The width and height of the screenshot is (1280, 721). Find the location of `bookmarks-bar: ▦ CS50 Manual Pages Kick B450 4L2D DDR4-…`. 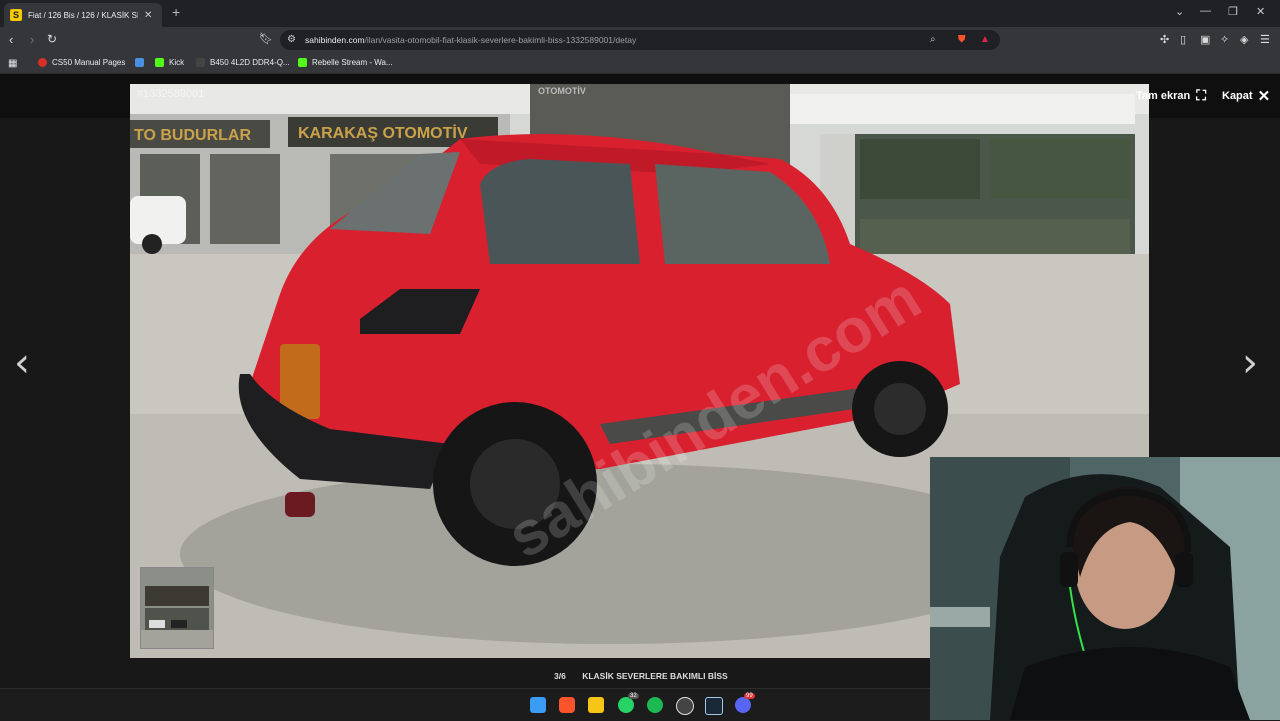

bookmarks-bar: ▦ CS50 Manual Pages Kick B450 4L2D DDR4-… is located at coordinates (640, 63).